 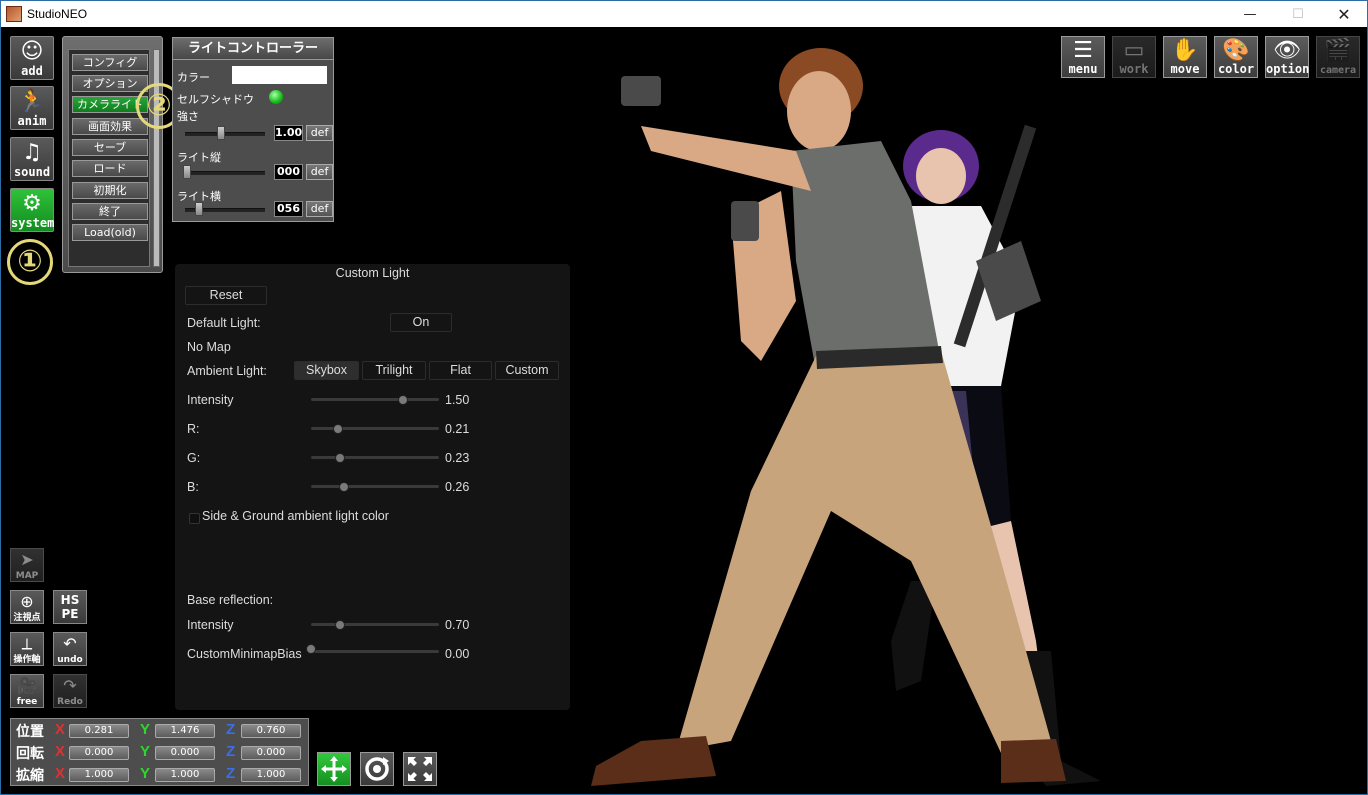 I want to click on horizontal-default-button: def, so click(x=319, y=209).